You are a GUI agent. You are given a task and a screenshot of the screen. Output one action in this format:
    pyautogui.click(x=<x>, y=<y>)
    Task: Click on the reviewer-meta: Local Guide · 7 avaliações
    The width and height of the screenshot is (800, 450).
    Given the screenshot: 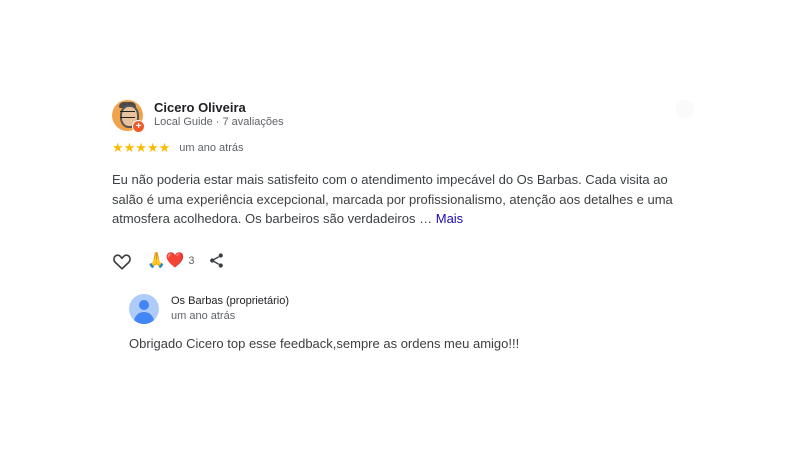 What is the action you would take?
    pyautogui.click(x=219, y=122)
    